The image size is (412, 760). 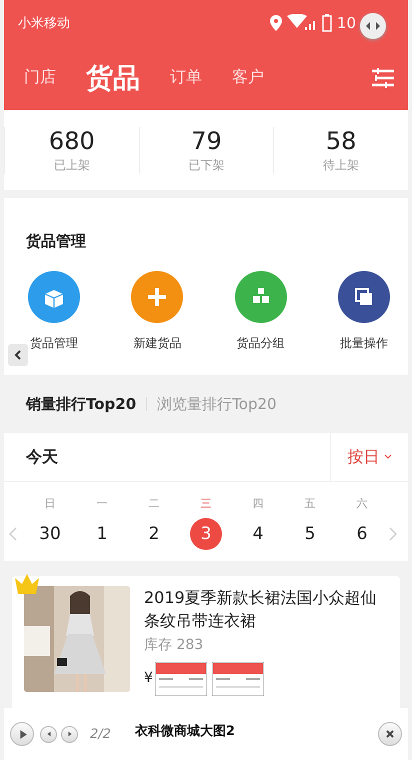 What do you see at coordinates (383, 78) in the screenshot?
I see `filter-menu-icon` at bounding box center [383, 78].